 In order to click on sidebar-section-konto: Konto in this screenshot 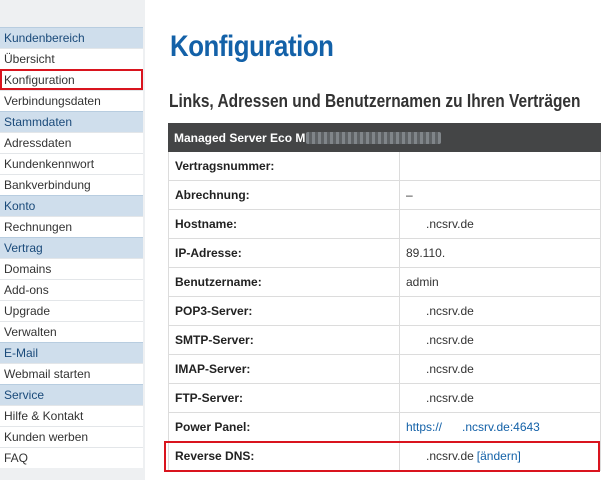, I will do `click(71, 205)`.